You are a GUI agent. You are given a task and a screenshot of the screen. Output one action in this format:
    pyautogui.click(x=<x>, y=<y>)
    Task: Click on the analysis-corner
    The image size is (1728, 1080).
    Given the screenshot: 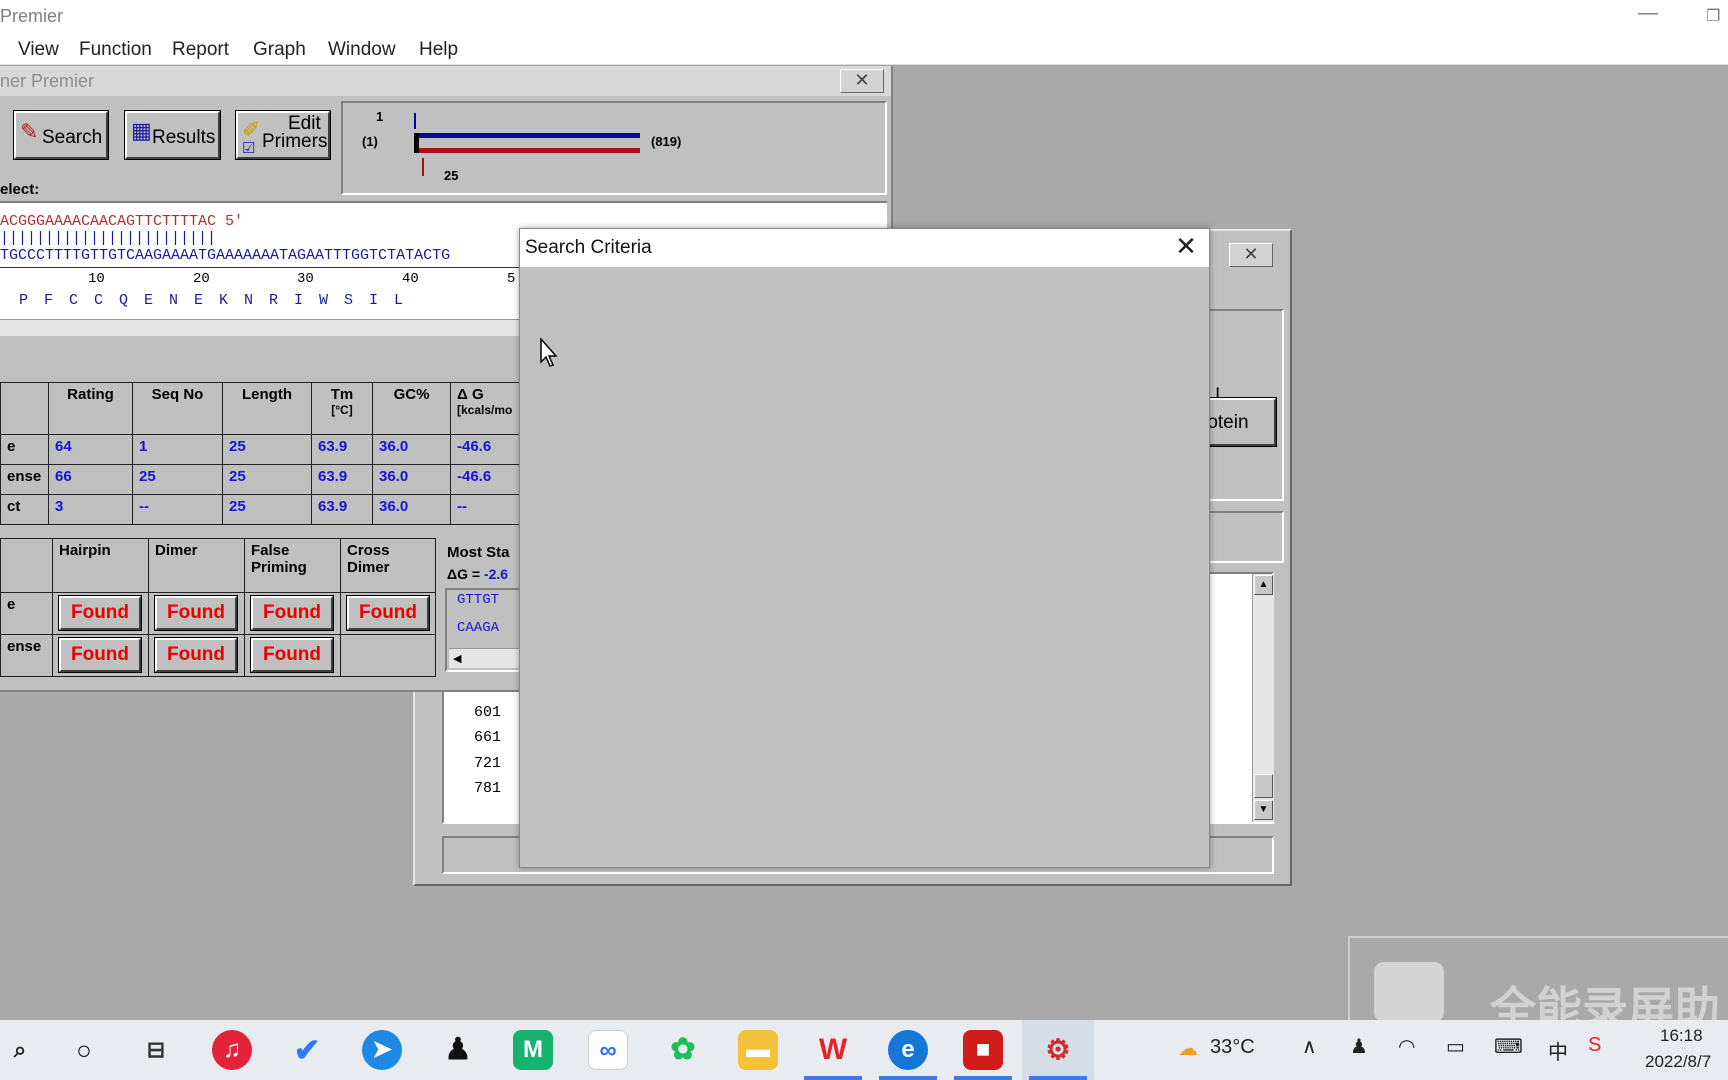 What is the action you would take?
    pyautogui.click(x=26, y=565)
    